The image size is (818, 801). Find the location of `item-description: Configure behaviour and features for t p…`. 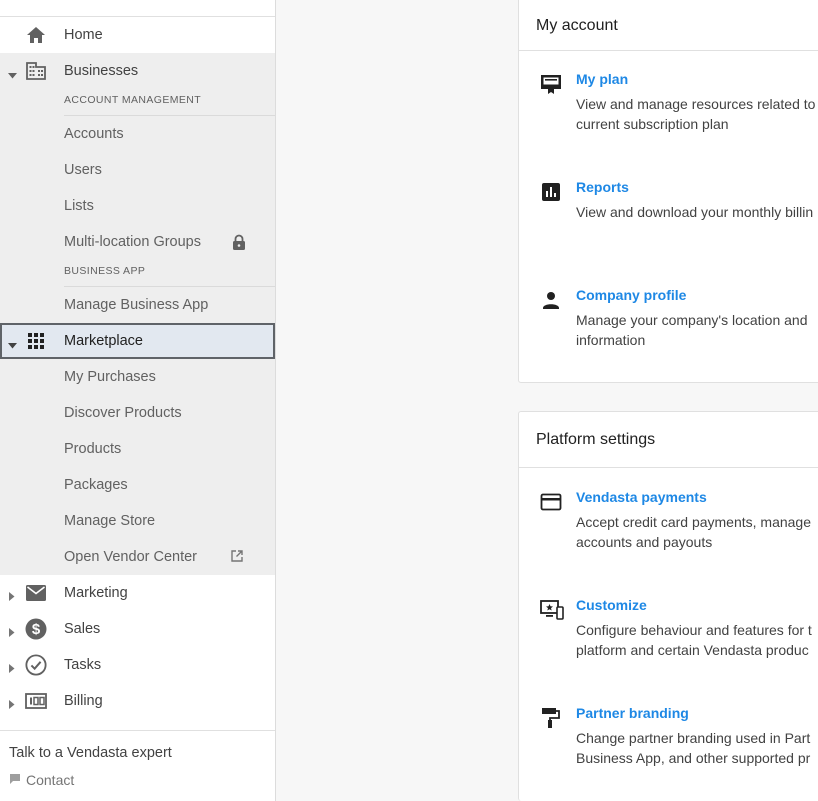

item-description: Configure behaviour and features for t p… is located at coordinates (697, 640).